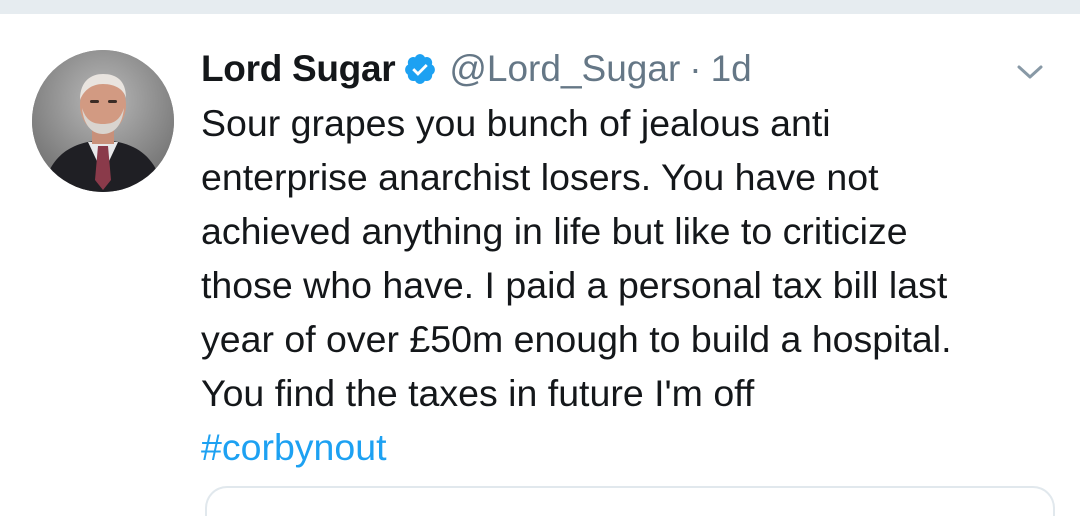 This screenshot has height=516, width=1080. Describe the element at coordinates (294, 447) in the screenshot. I see `hashtag-link: #corbynout` at that location.